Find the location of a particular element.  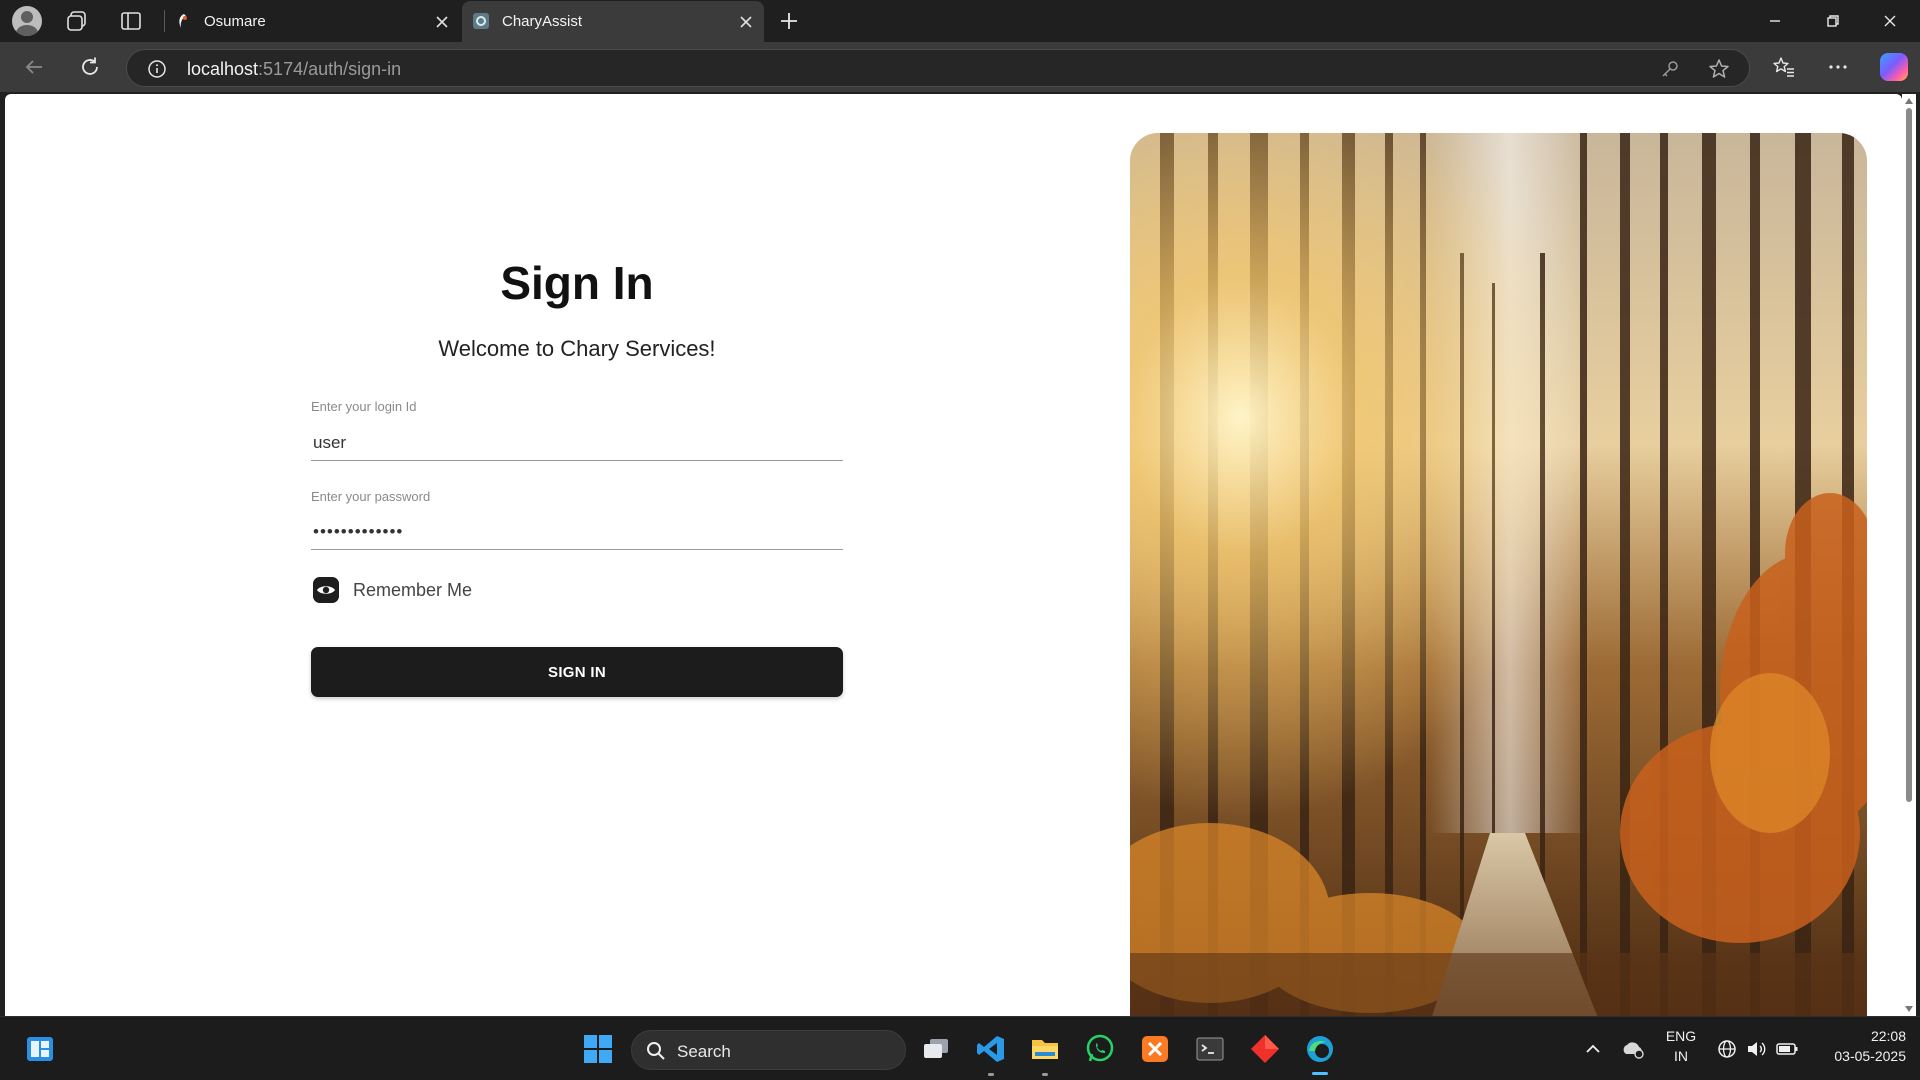

login-id-field is located at coordinates (577, 443).